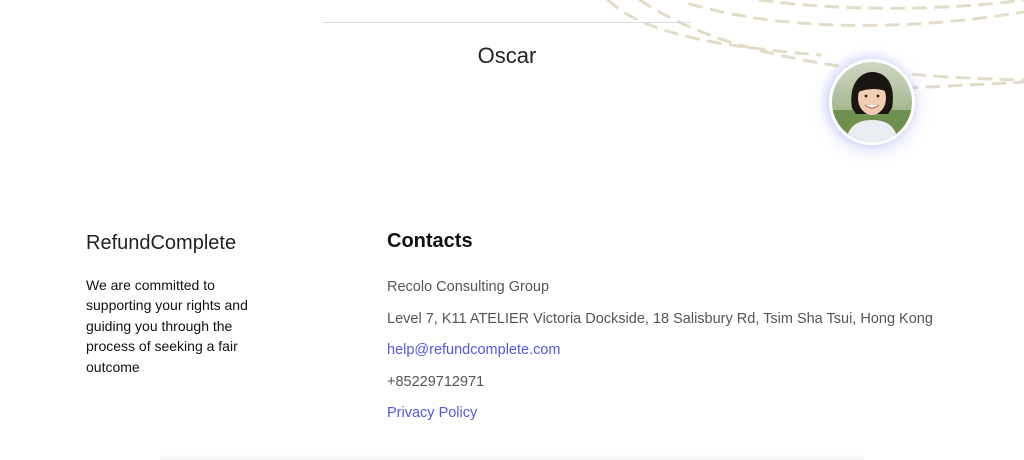 This screenshot has height=460, width=1024. I want to click on contact-company: Recolo Consulting Group, so click(468, 287).